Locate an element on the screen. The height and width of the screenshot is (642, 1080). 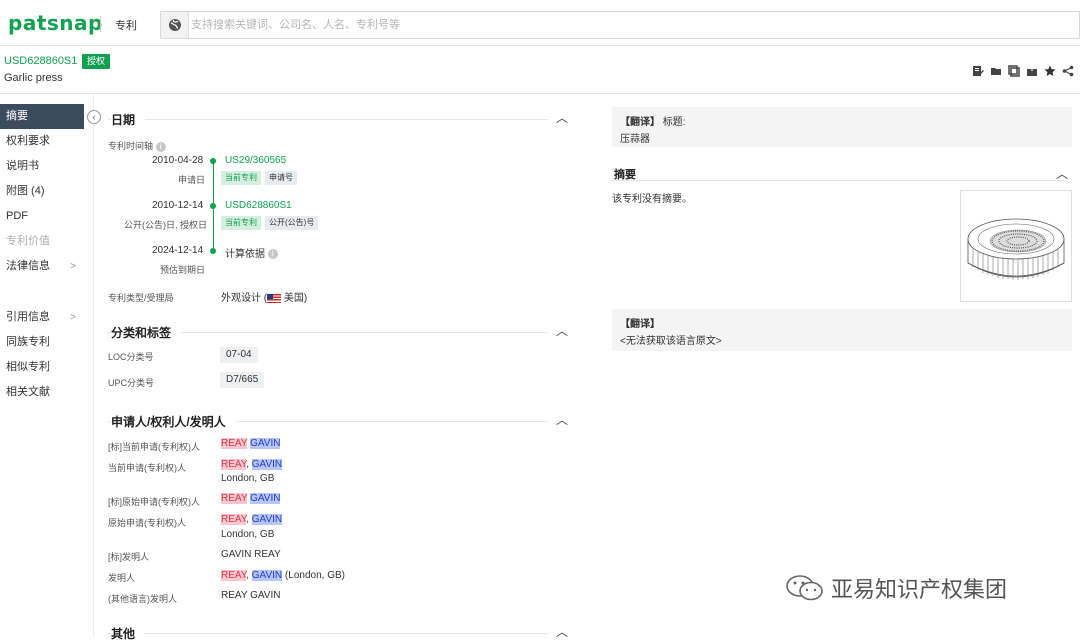
sidebar-item-related-docs: 相关文献 is located at coordinates (42, 392).